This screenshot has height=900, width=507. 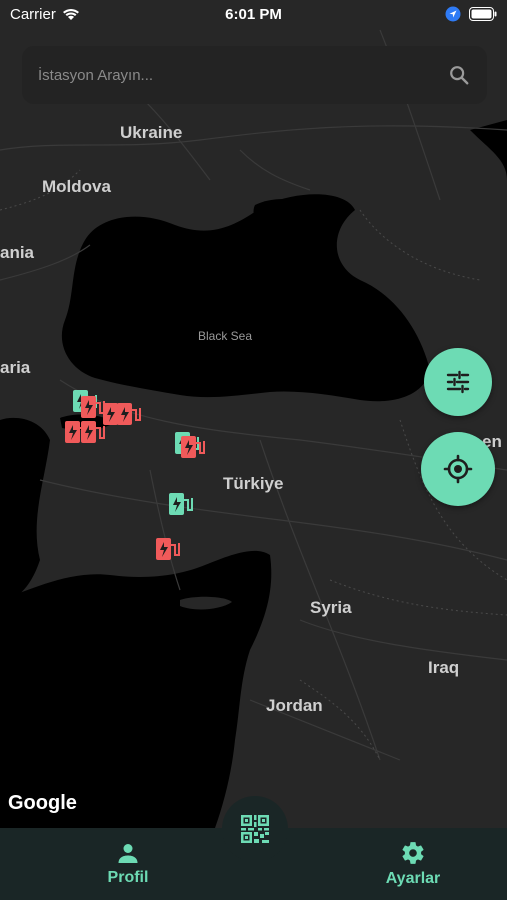 What do you see at coordinates (128, 877) in the screenshot?
I see `nav-label-profil: Profil` at bounding box center [128, 877].